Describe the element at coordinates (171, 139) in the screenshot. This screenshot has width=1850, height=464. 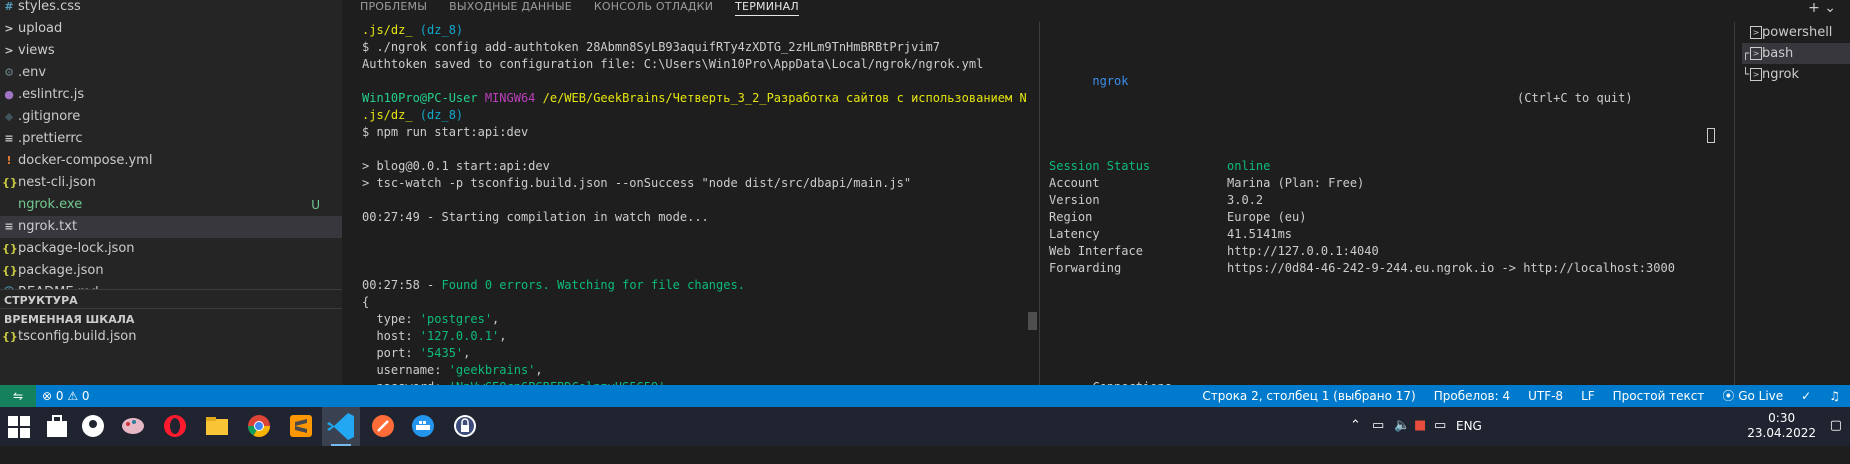
I see `file-item: ≡ .prettierrc` at that location.